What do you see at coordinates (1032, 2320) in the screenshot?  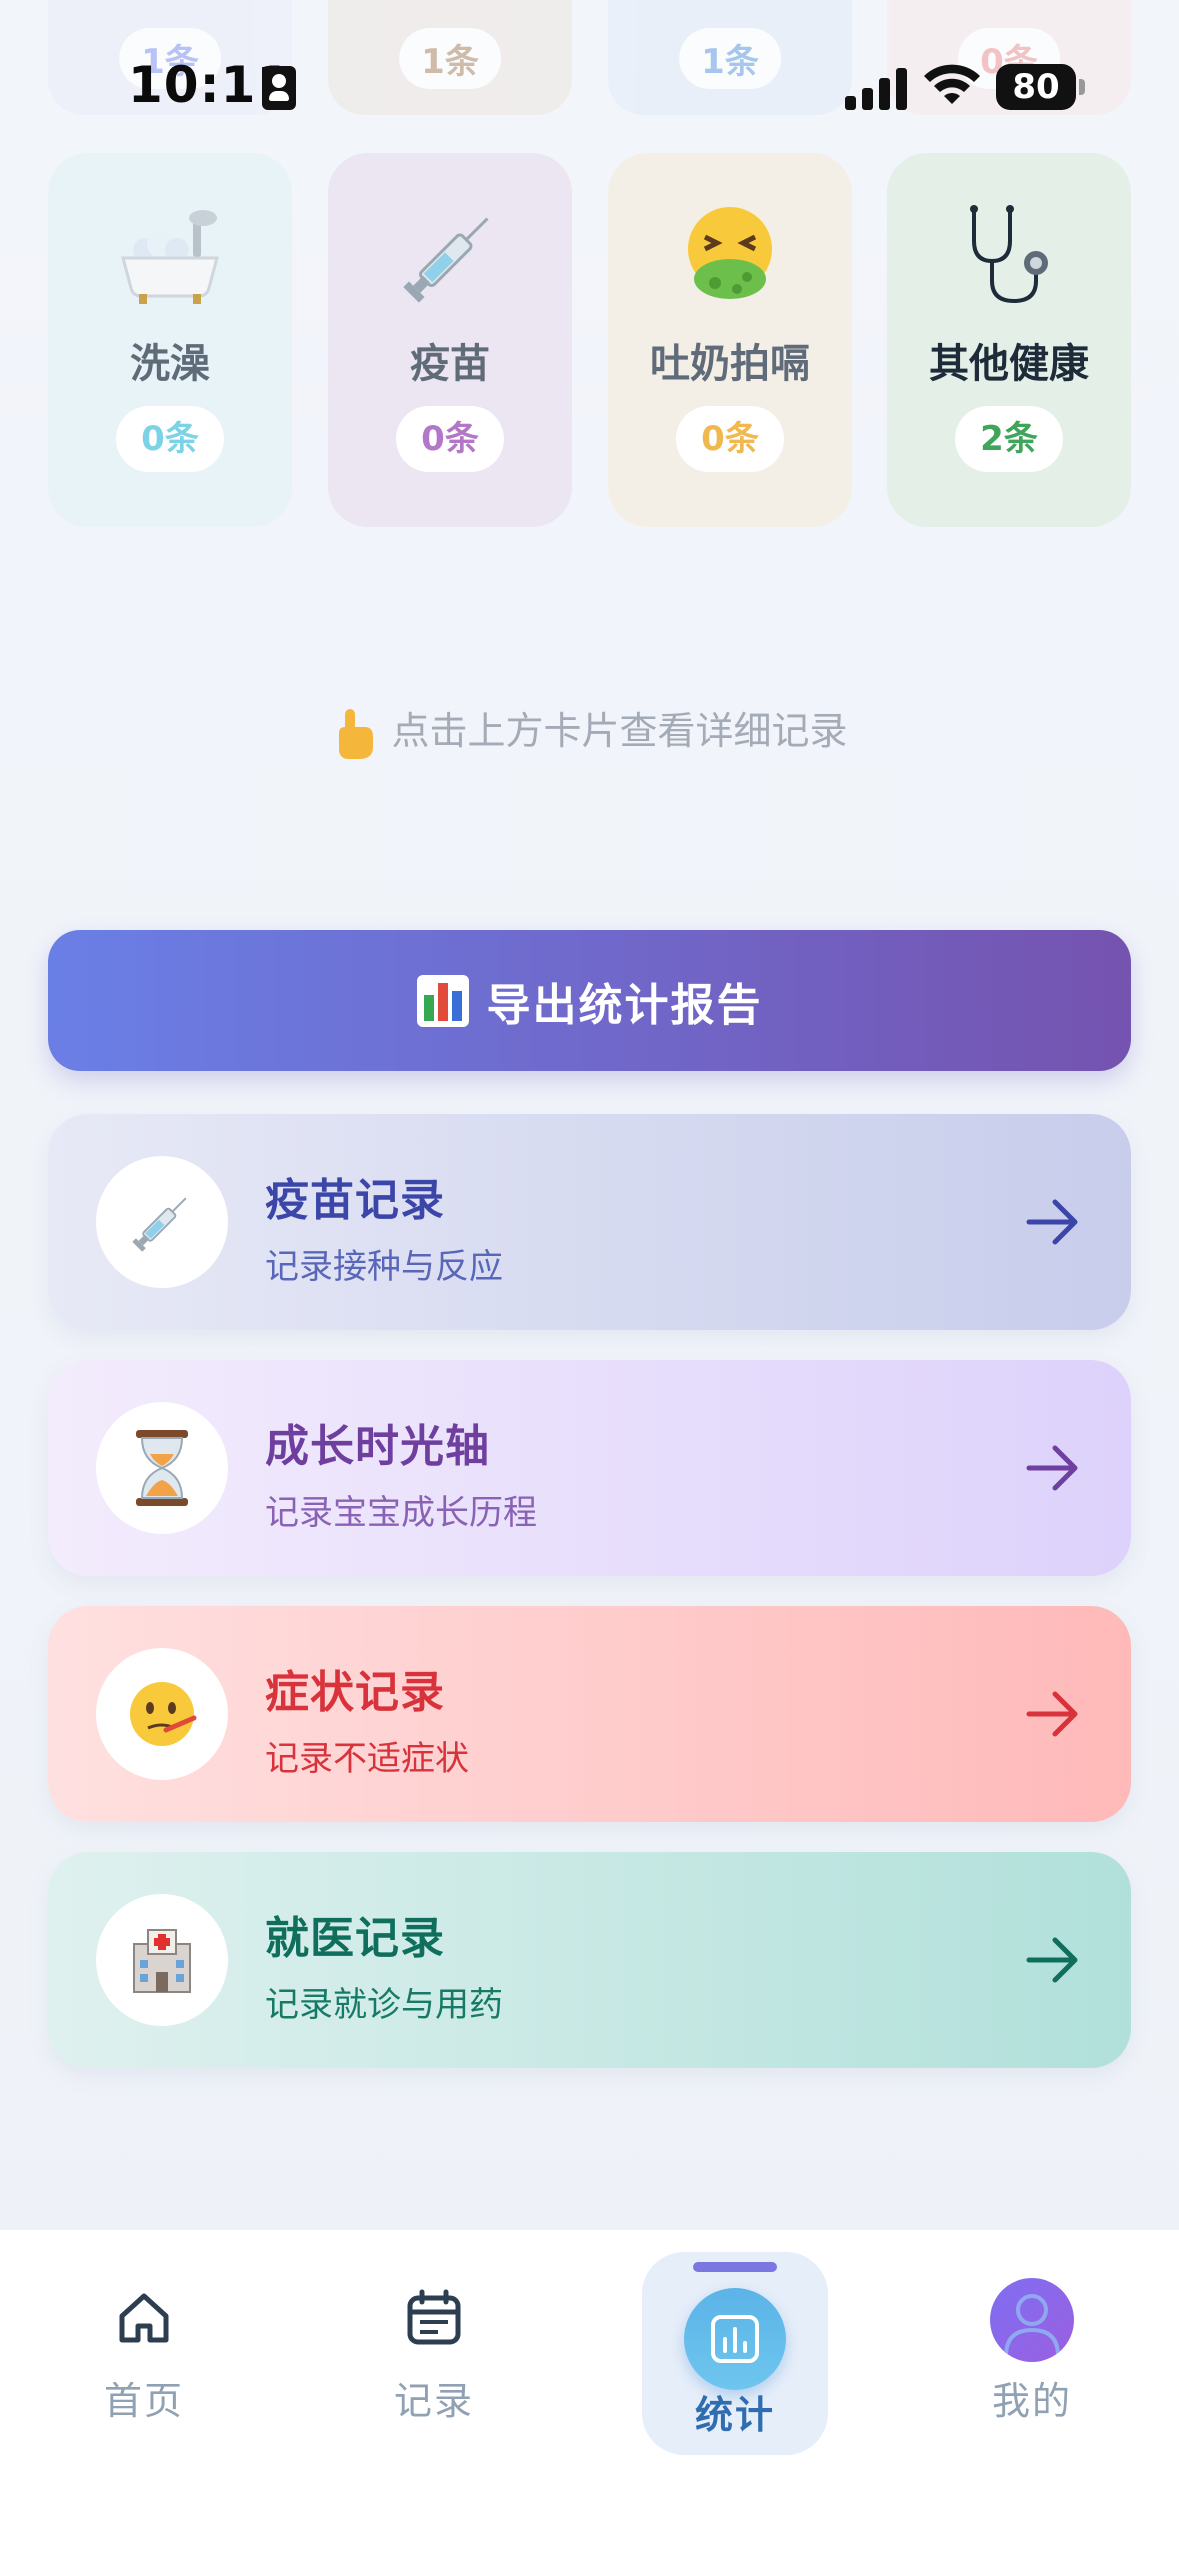 I see `avatar-icon` at bounding box center [1032, 2320].